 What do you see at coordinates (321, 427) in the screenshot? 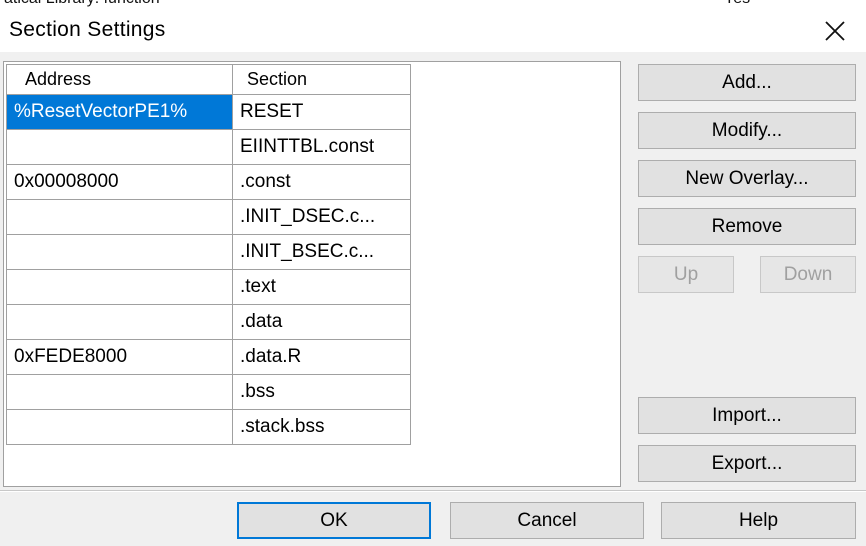
I see `section-cell: .stack.bss` at bounding box center [321, 427].